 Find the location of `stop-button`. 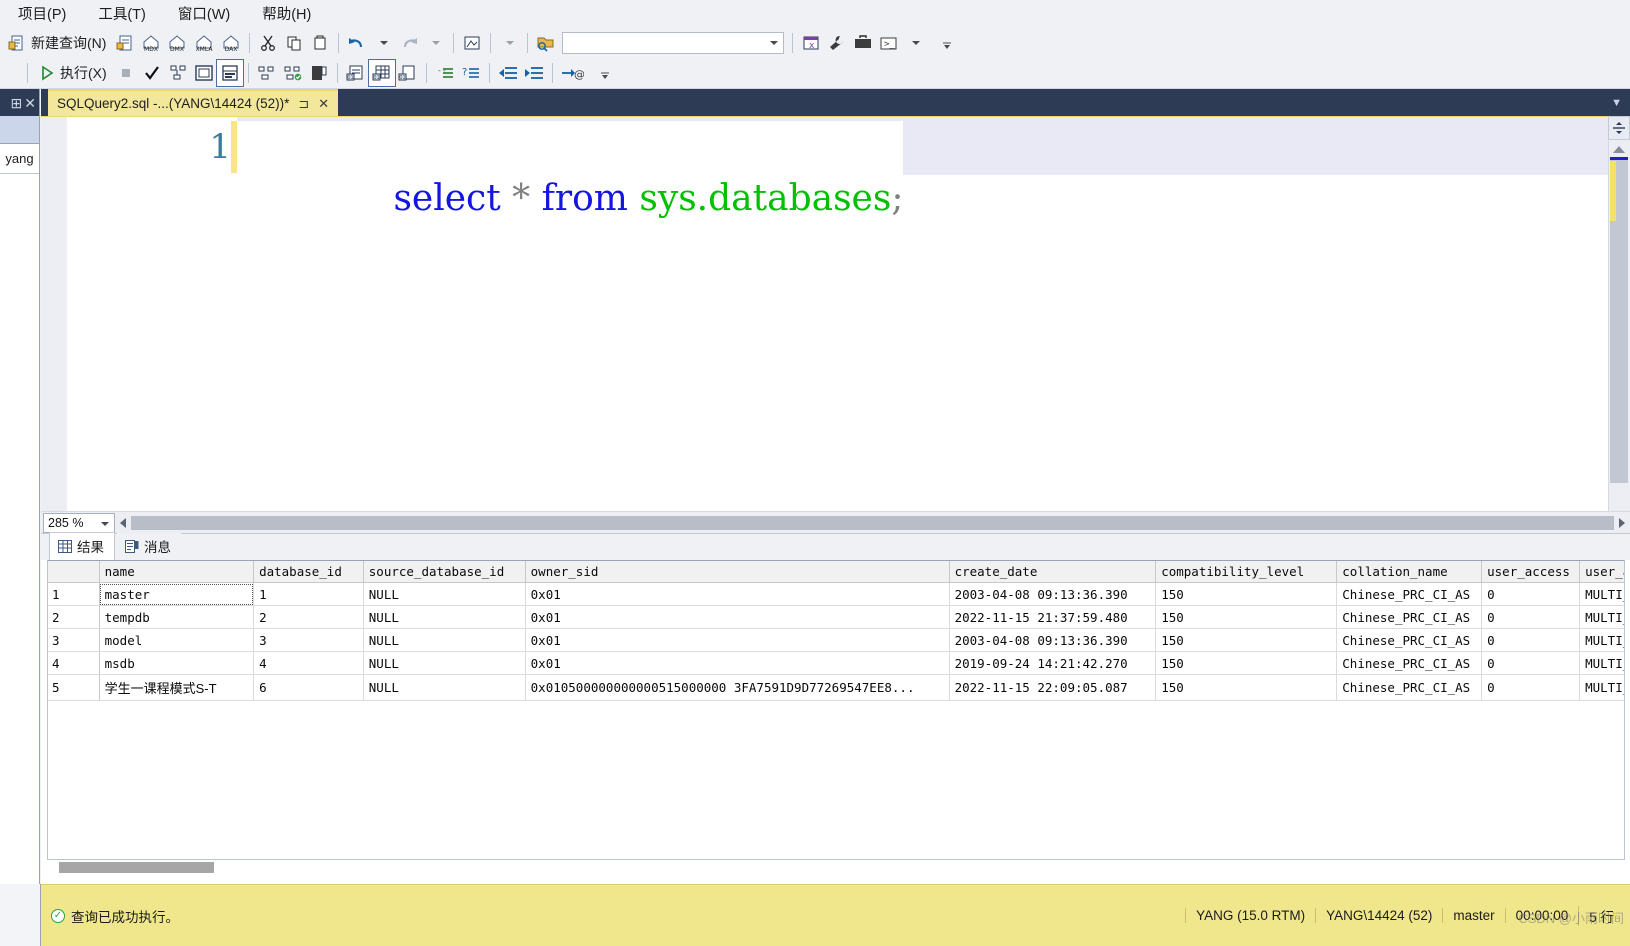

stop-button is located at coordinates (126, 73).